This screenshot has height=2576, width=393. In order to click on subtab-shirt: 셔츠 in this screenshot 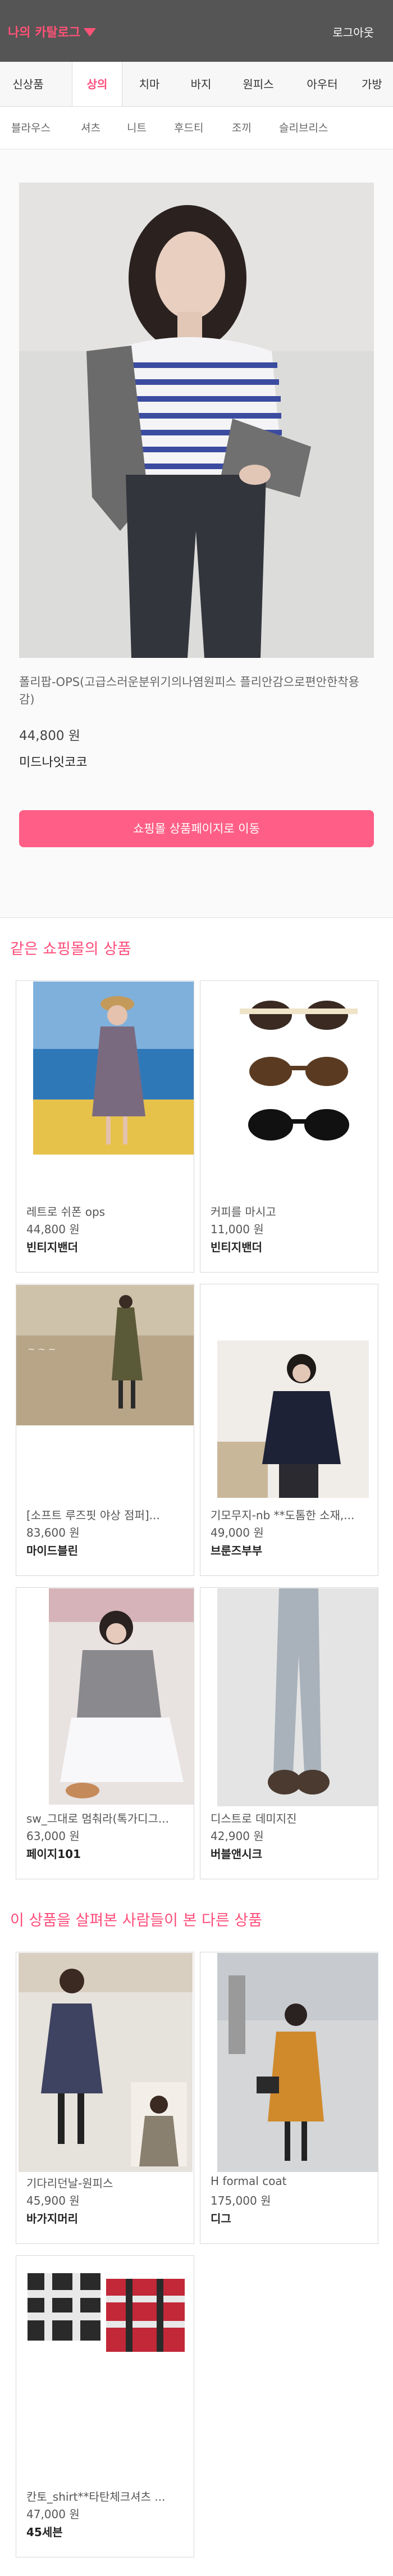, I will do `click(90, 128)`.